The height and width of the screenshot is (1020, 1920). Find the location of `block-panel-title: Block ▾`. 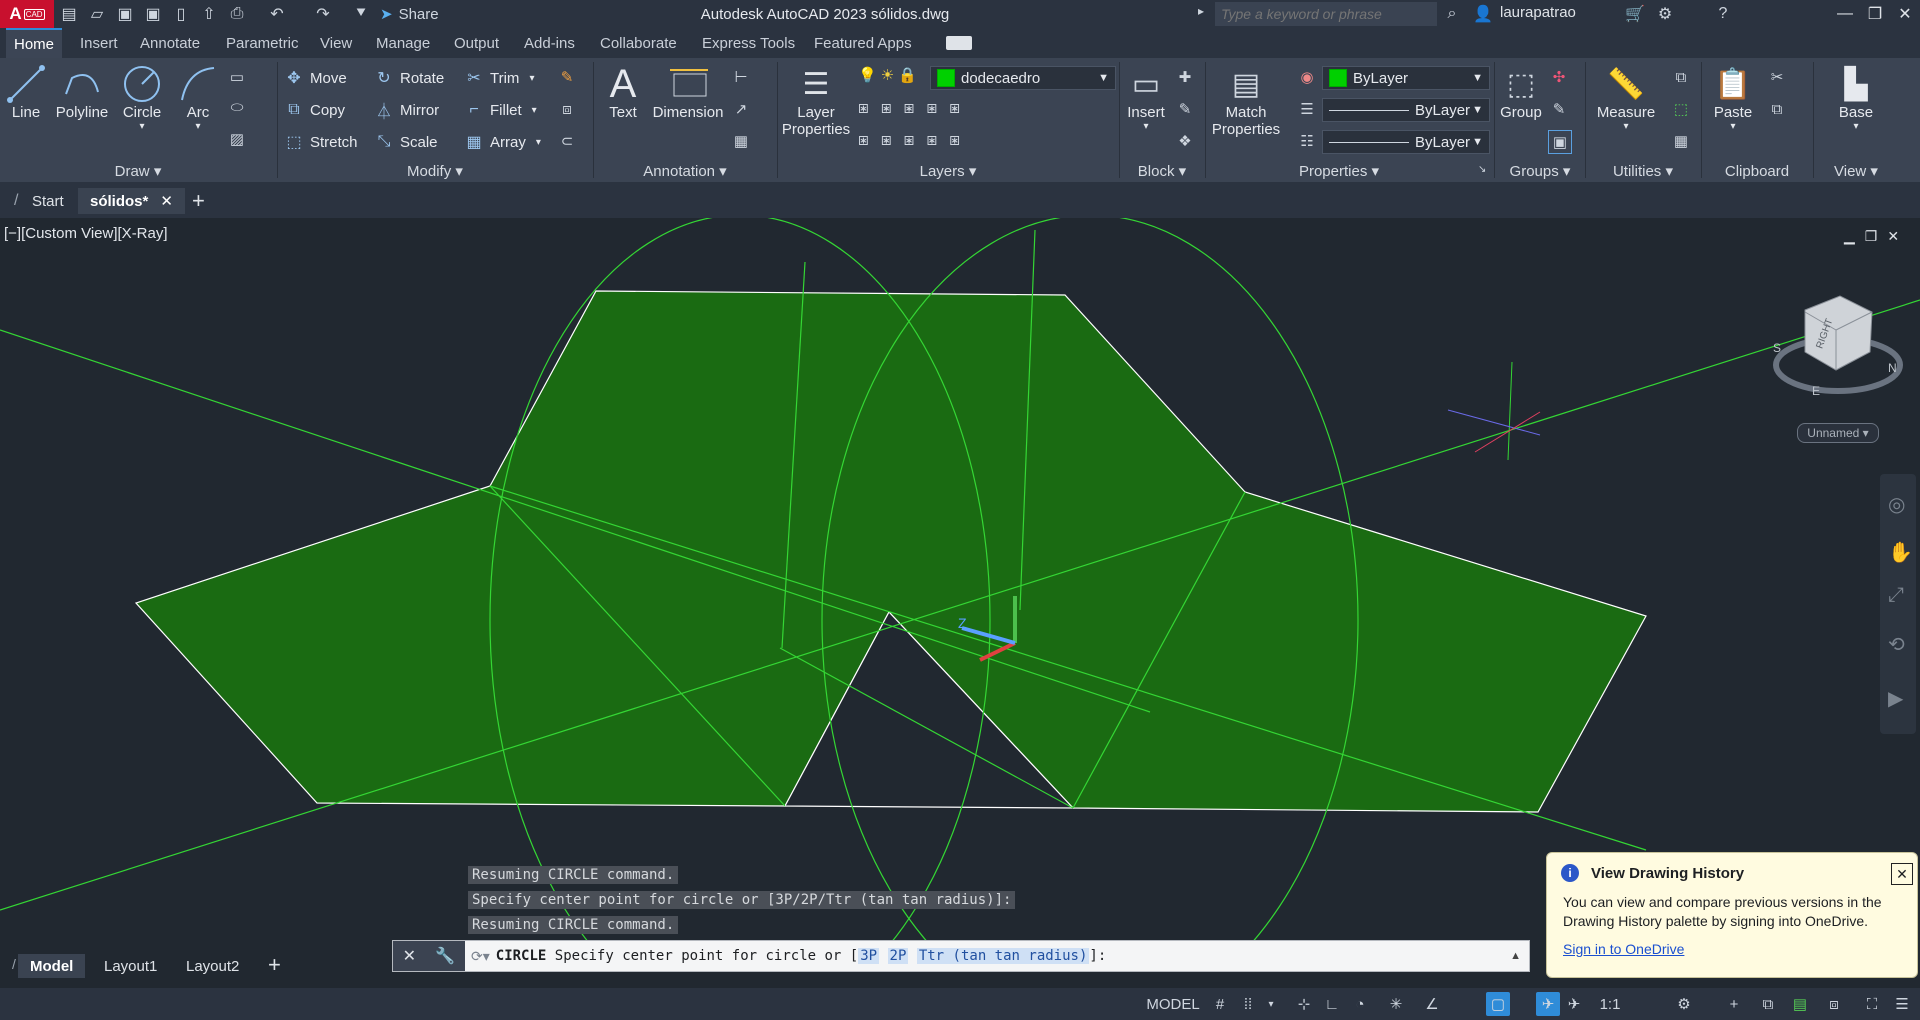

block-panel-title: Block ▾ is located at coordinates (1162, 171).